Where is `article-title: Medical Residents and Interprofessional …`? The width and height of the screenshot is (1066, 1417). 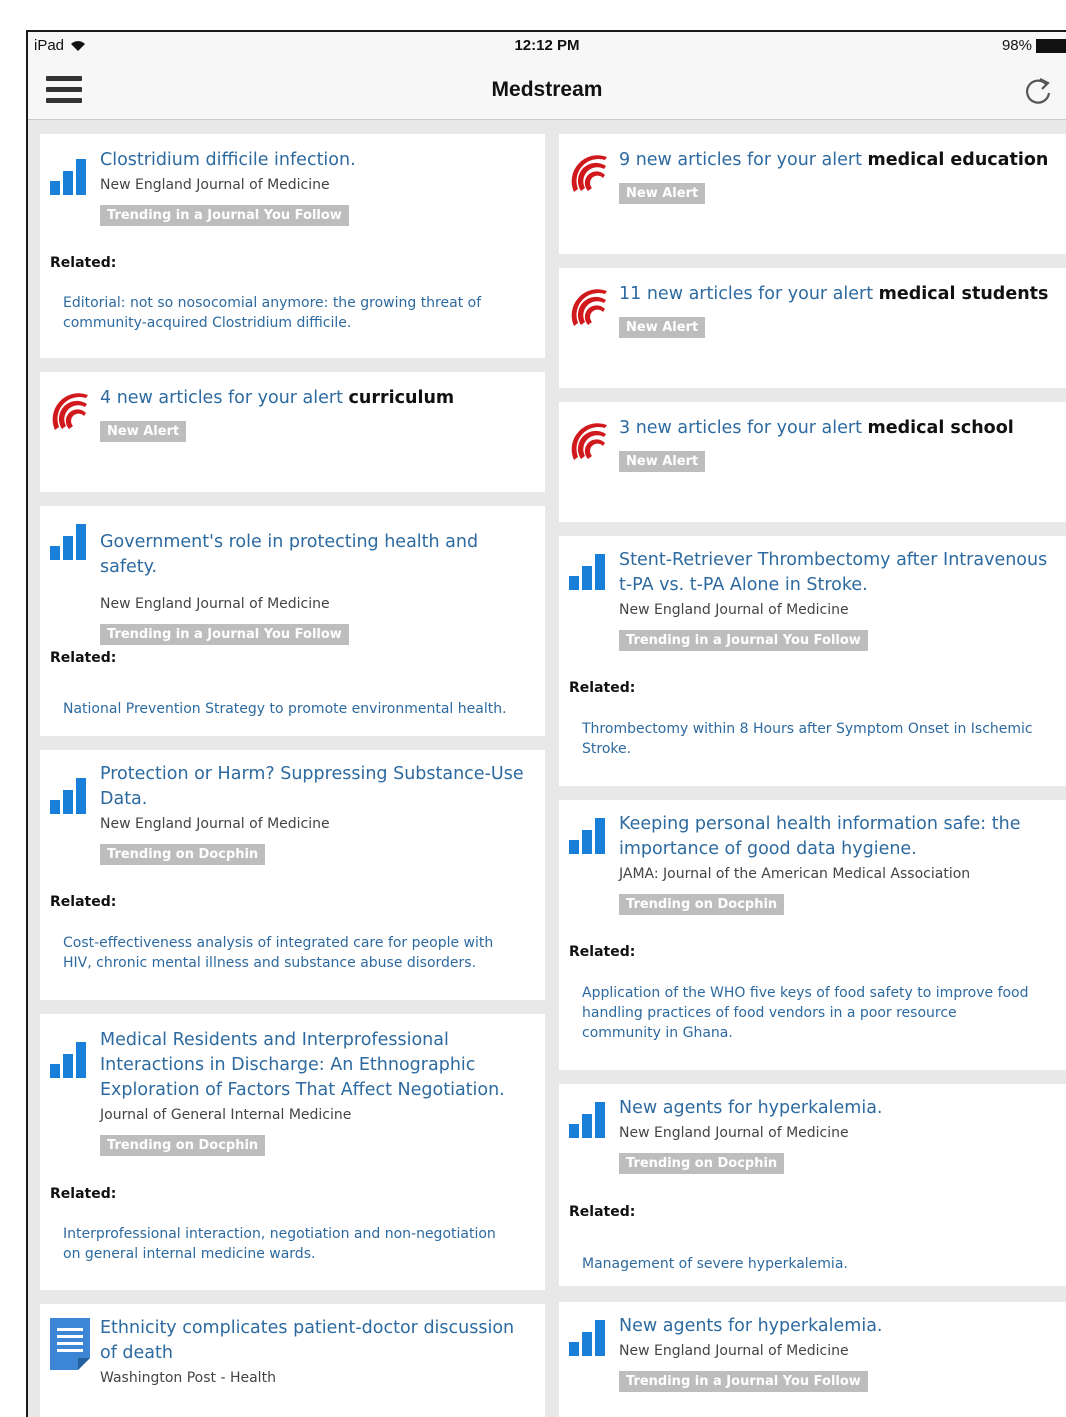 article-title: Medical Residents and Interprofessional … is located at coordinates (317, 1065).